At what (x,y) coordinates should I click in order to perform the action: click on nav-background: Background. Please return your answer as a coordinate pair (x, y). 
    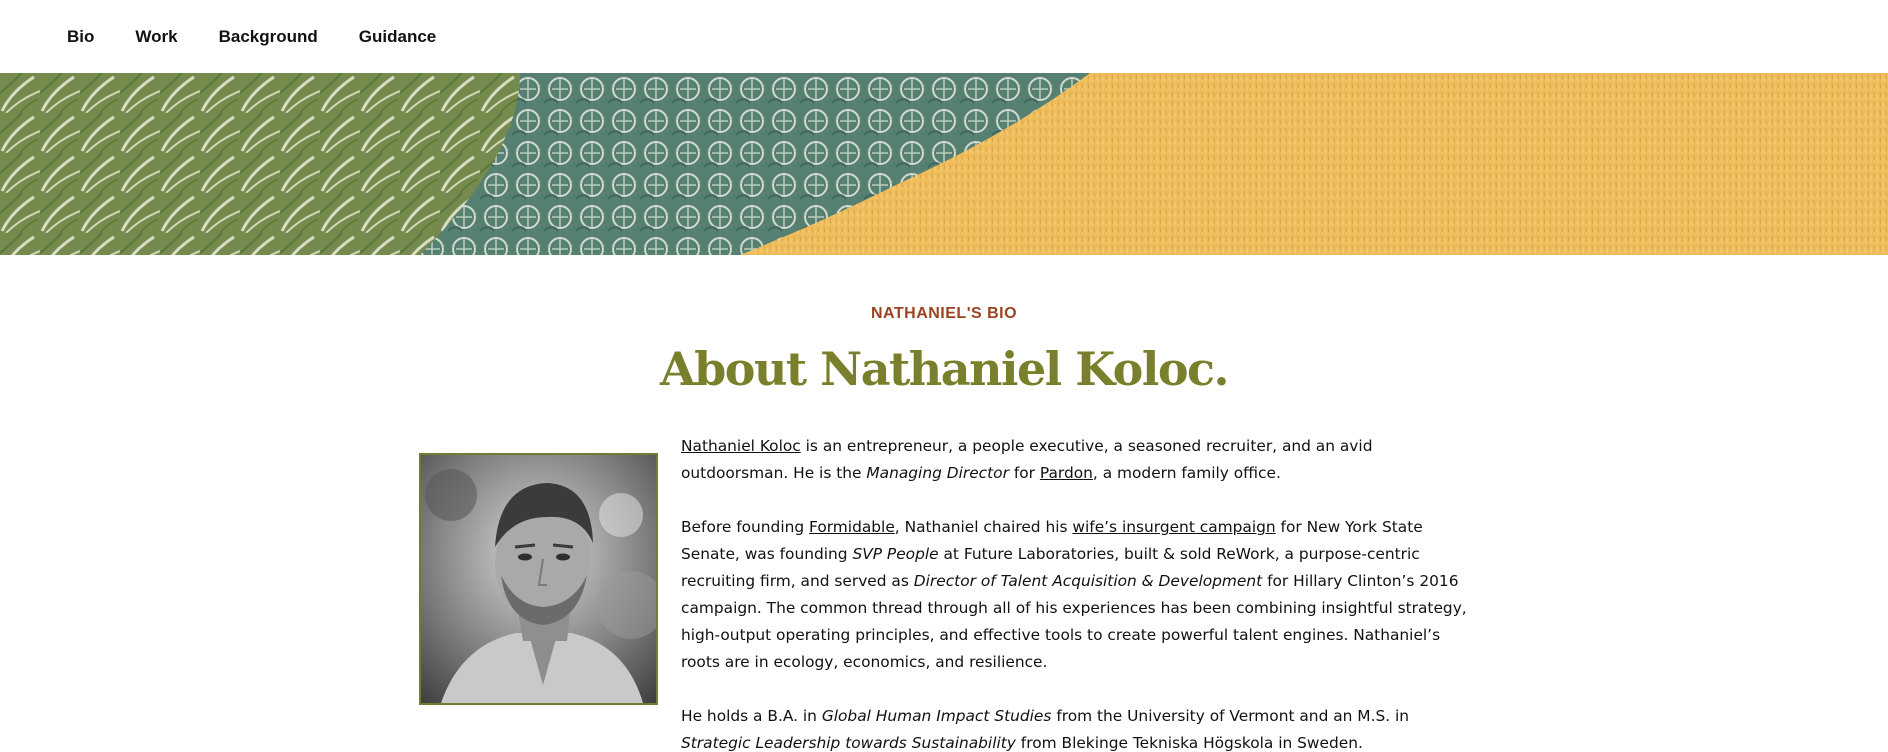
    Looking at the image, I should click on (268, 37).